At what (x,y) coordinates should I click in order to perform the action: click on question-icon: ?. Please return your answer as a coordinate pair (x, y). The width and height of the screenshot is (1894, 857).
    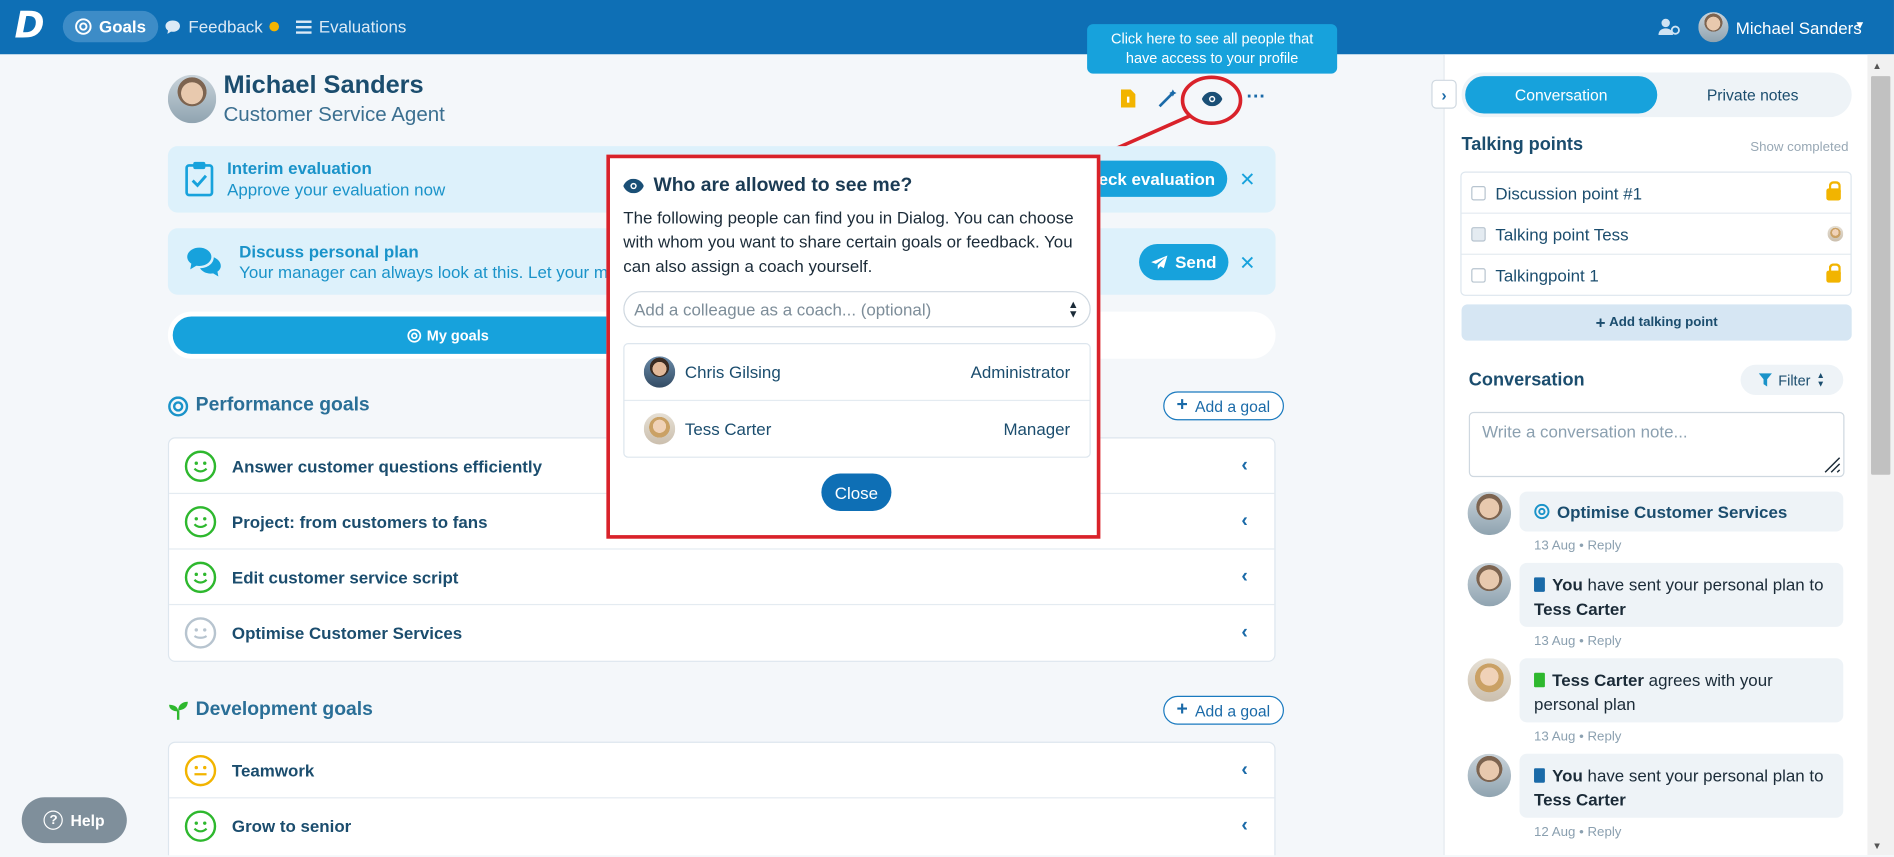
    Looking at the image, I should click on (53, 820).